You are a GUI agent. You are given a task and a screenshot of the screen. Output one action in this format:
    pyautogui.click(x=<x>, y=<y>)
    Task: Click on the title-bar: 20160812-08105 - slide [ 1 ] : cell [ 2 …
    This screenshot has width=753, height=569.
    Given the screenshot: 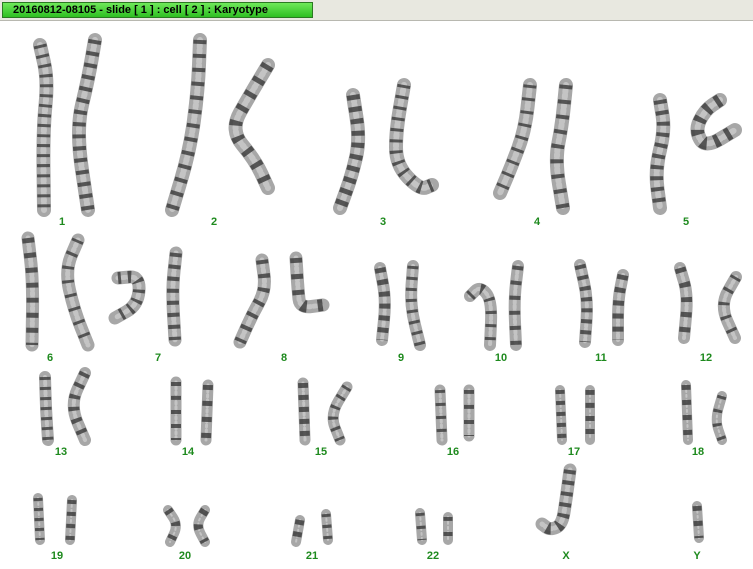 What is the action you would take?
    pyautogui.click(x=376, y=10)
    